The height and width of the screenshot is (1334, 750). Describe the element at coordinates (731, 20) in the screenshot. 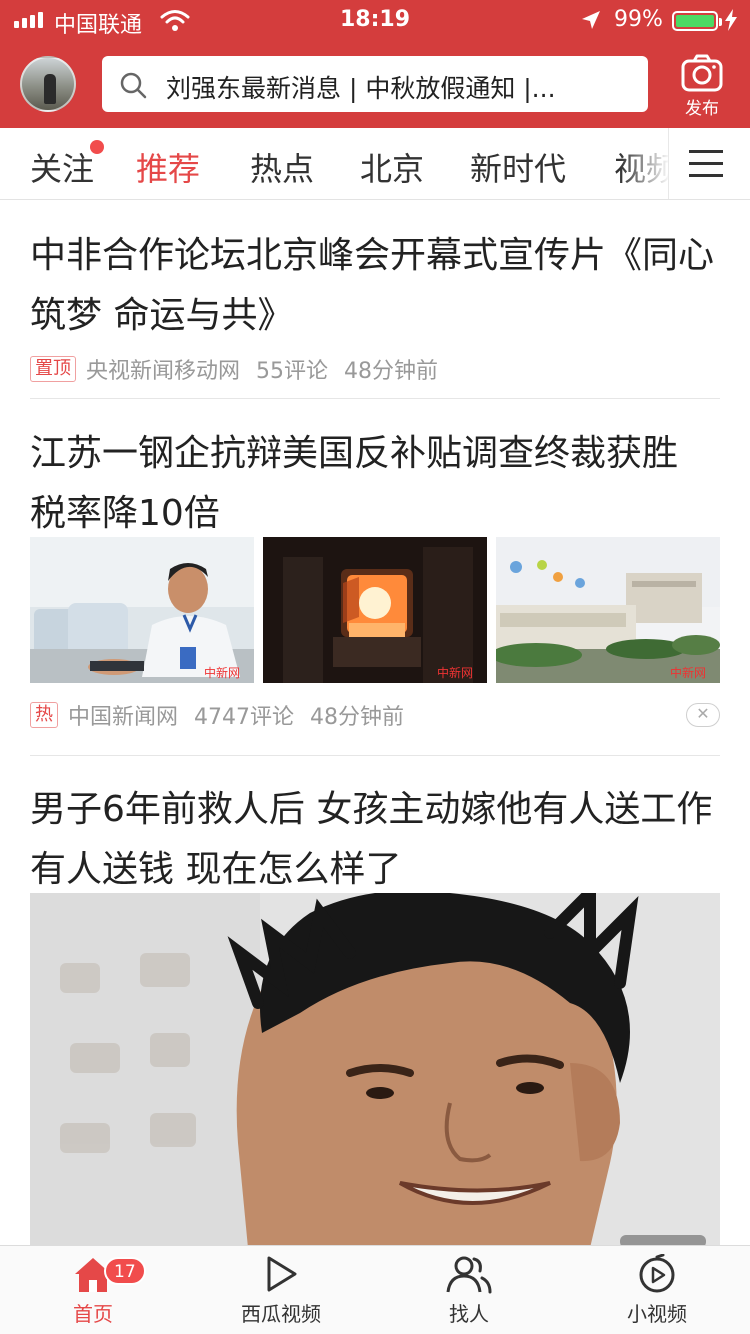

I see `charging-bolt-icon` at that location.